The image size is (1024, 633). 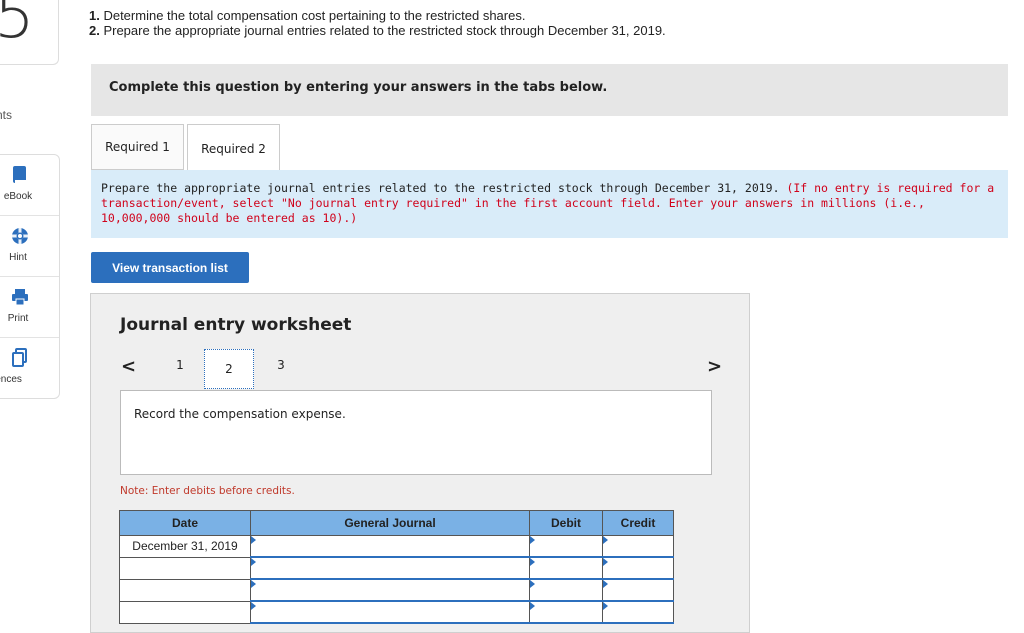 I want to click on hint-button: Hint, so click(x=29, y=246).